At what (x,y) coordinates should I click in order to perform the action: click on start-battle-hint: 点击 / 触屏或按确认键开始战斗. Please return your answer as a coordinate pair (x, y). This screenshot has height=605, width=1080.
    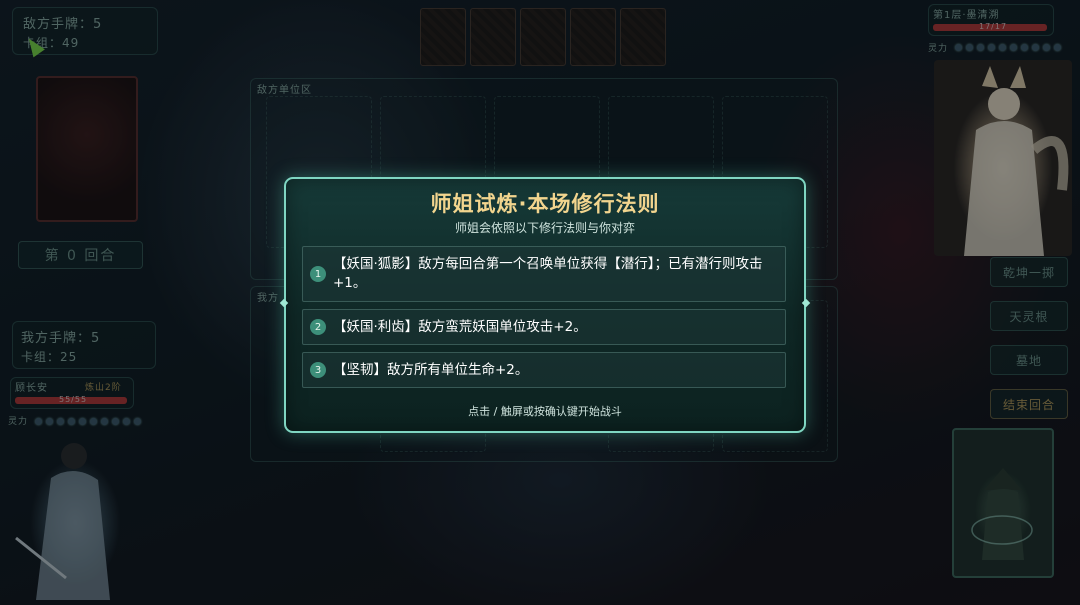
    Looking at the image, I should click on (545, 411).